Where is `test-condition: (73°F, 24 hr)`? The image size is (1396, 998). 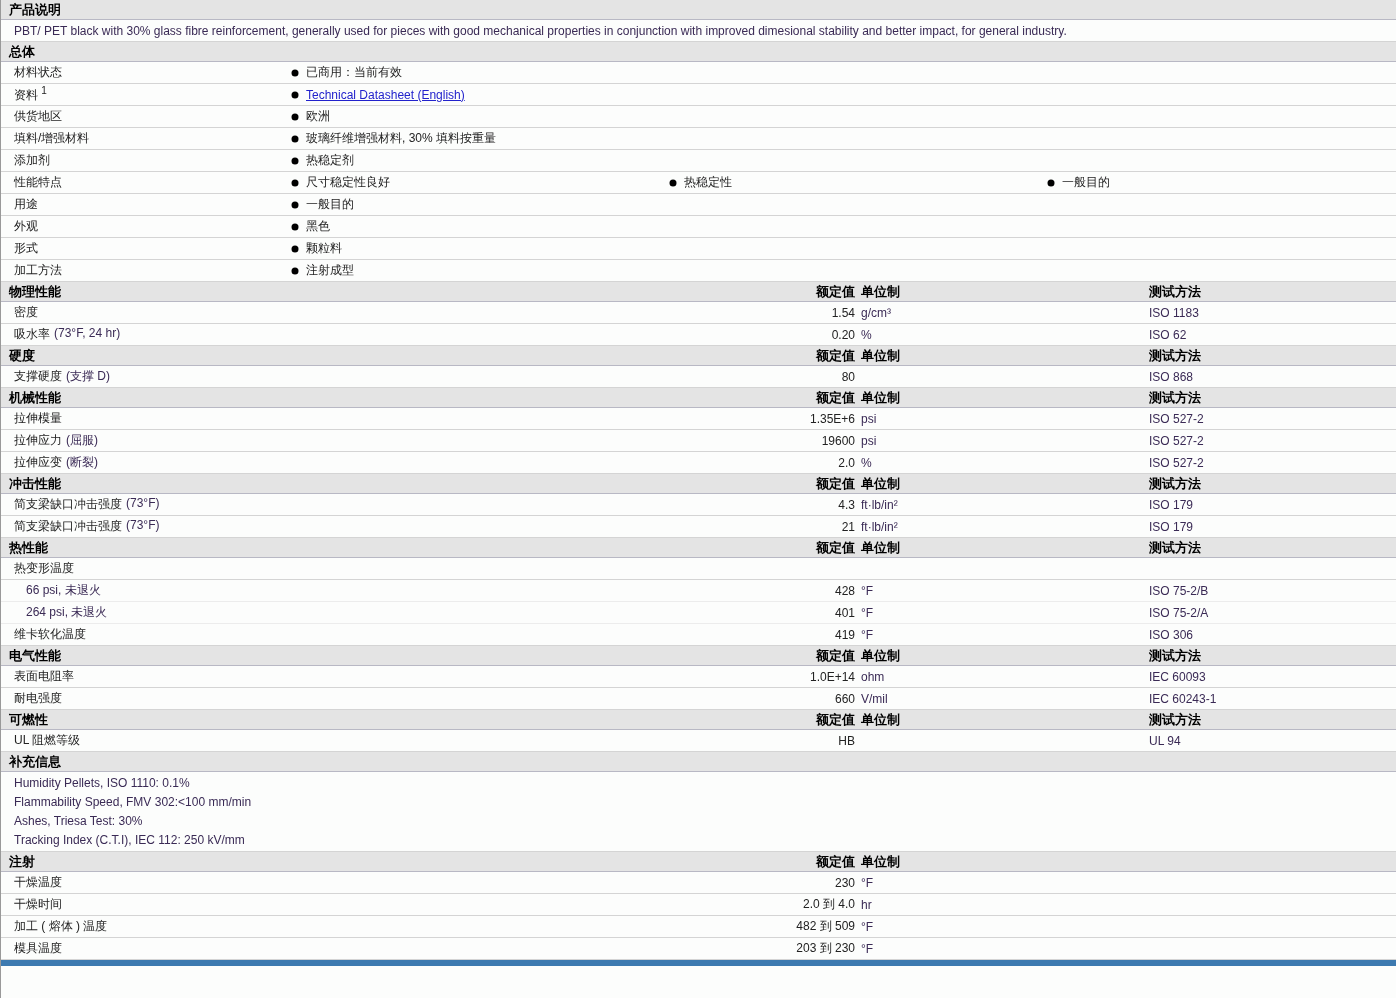 test-condition: (73°F, 24 hr) is located at coordinates (87, 334).